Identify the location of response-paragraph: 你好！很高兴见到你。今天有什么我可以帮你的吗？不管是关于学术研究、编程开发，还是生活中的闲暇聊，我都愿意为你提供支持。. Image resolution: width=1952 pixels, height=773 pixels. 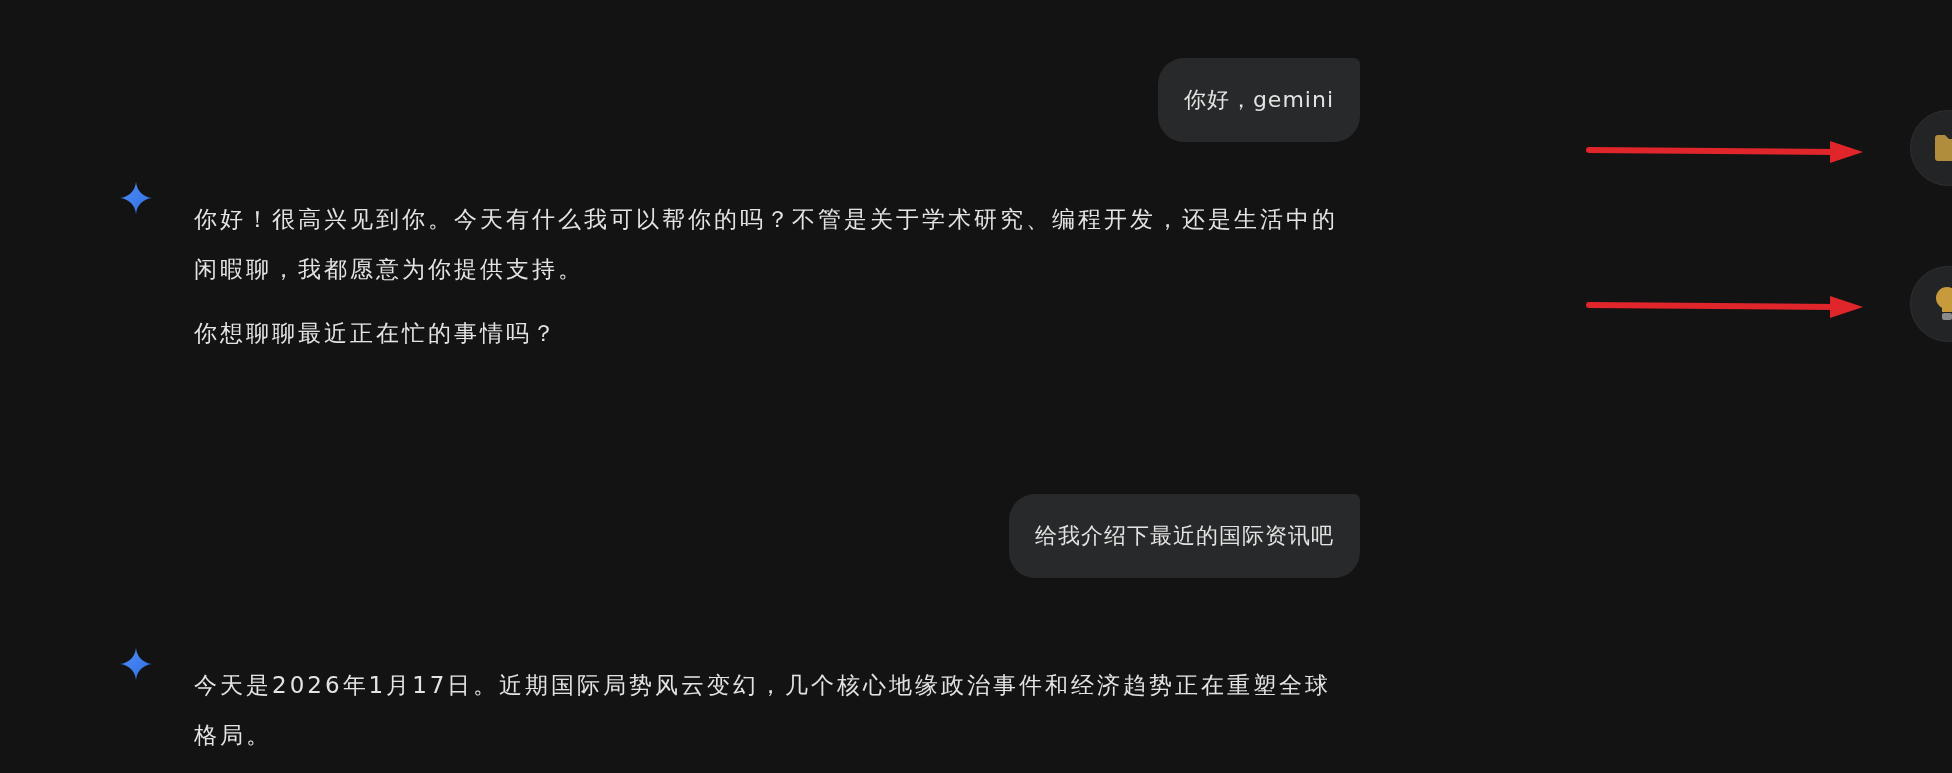
(766, 244).